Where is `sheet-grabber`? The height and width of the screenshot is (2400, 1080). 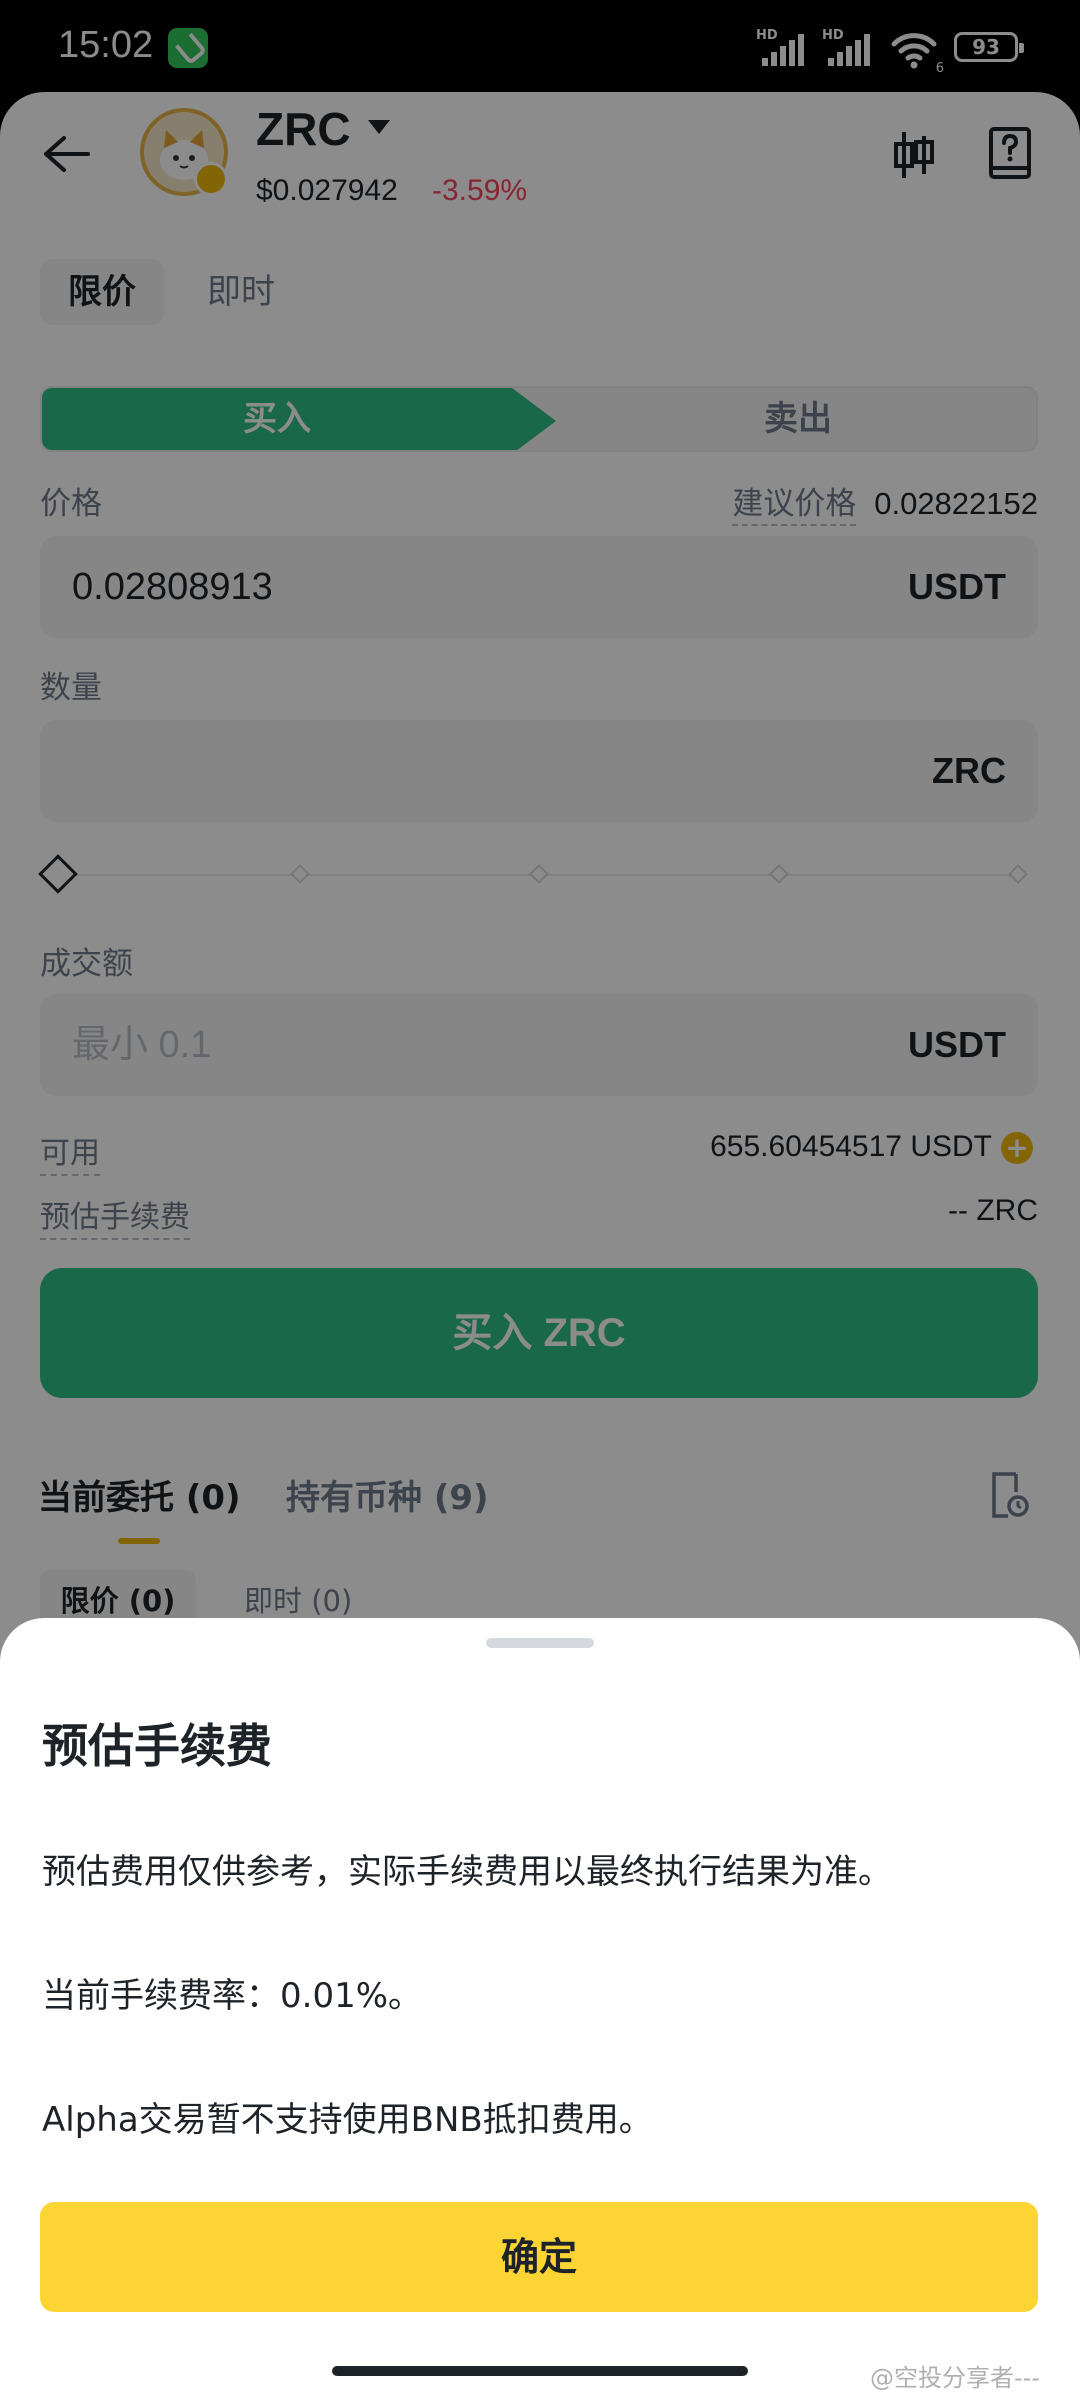
sheet-grabber is located at coordinates (540, 1643).